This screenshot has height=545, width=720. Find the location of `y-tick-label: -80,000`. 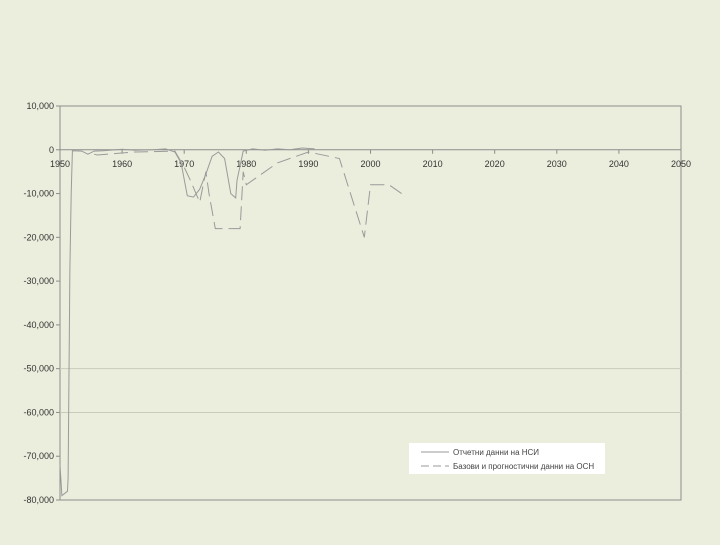

y-tick-label: -80,000 is located at coordinates (38, 500).